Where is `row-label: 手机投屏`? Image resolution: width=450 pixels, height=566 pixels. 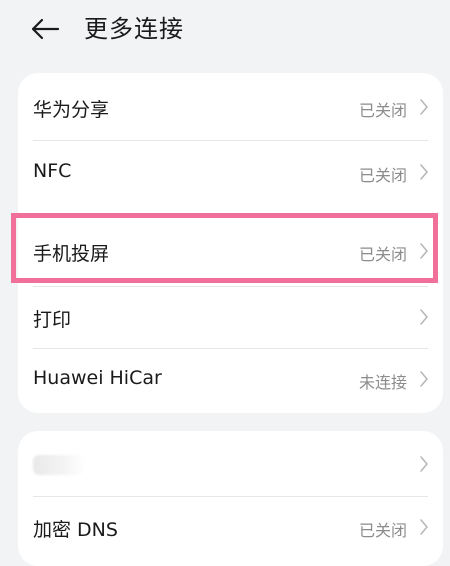
row-label: 手机投屏 is located at coordinates (71, 254).